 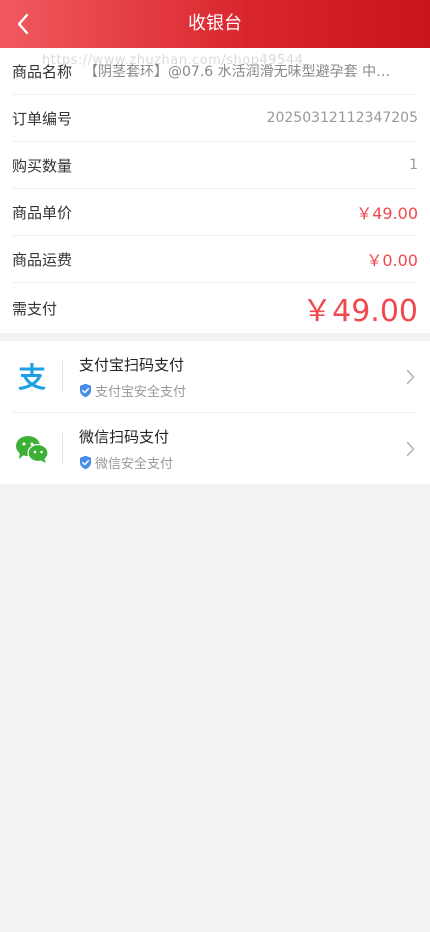 I want to click on header-bar: 收银台, so click(x=215, y=24).